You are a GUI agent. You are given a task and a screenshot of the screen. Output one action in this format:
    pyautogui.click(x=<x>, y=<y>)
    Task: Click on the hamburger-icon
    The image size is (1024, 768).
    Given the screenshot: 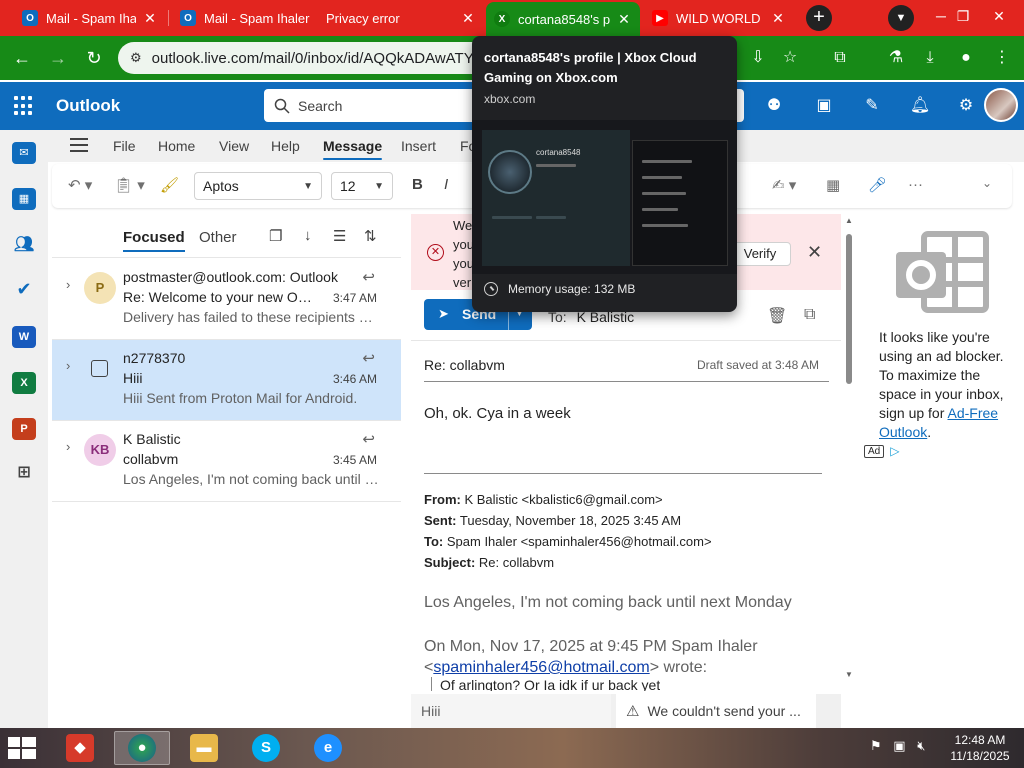 What is the action you would take?
    pyautogui.click(x=79, y=147)
    